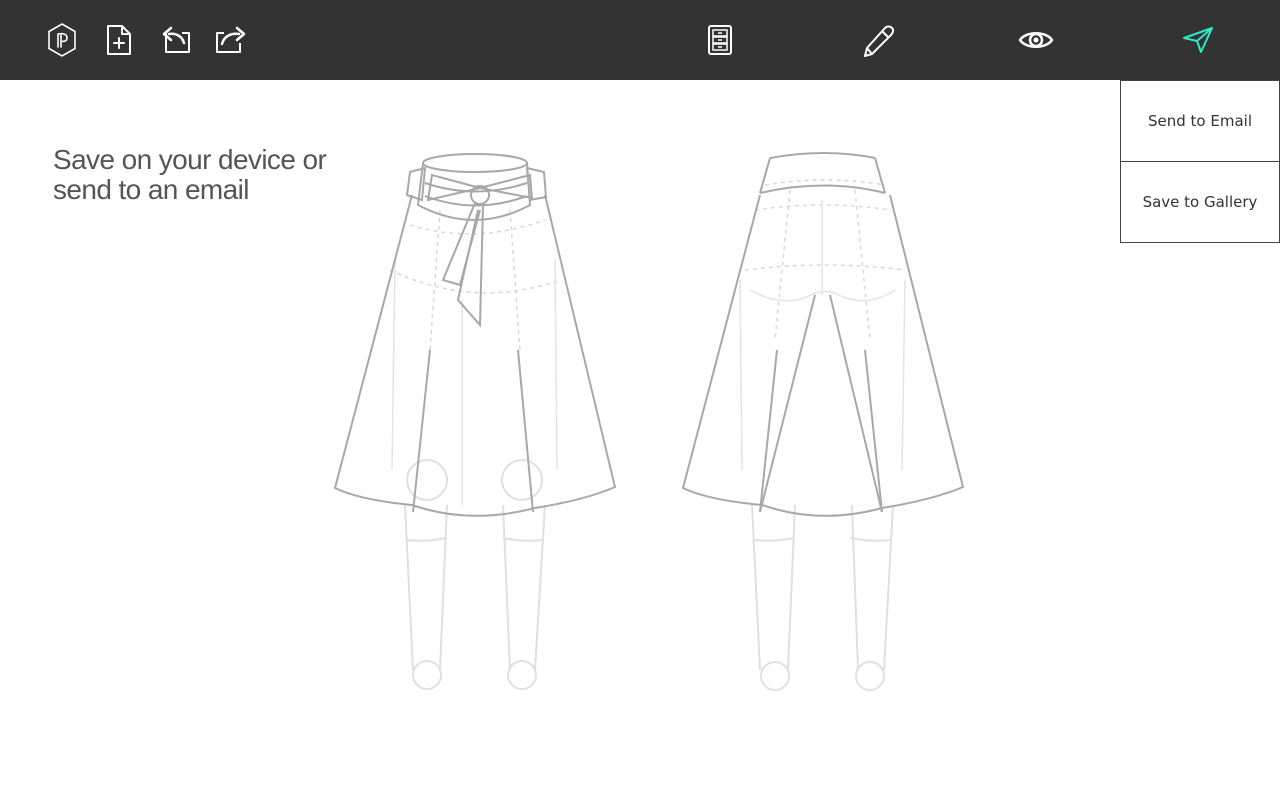 This screenshot has height=800, width=1280. What do you see at coordinates (823, 421) in the screenshot?
I see `back-view` at bounding box center [823, 421].